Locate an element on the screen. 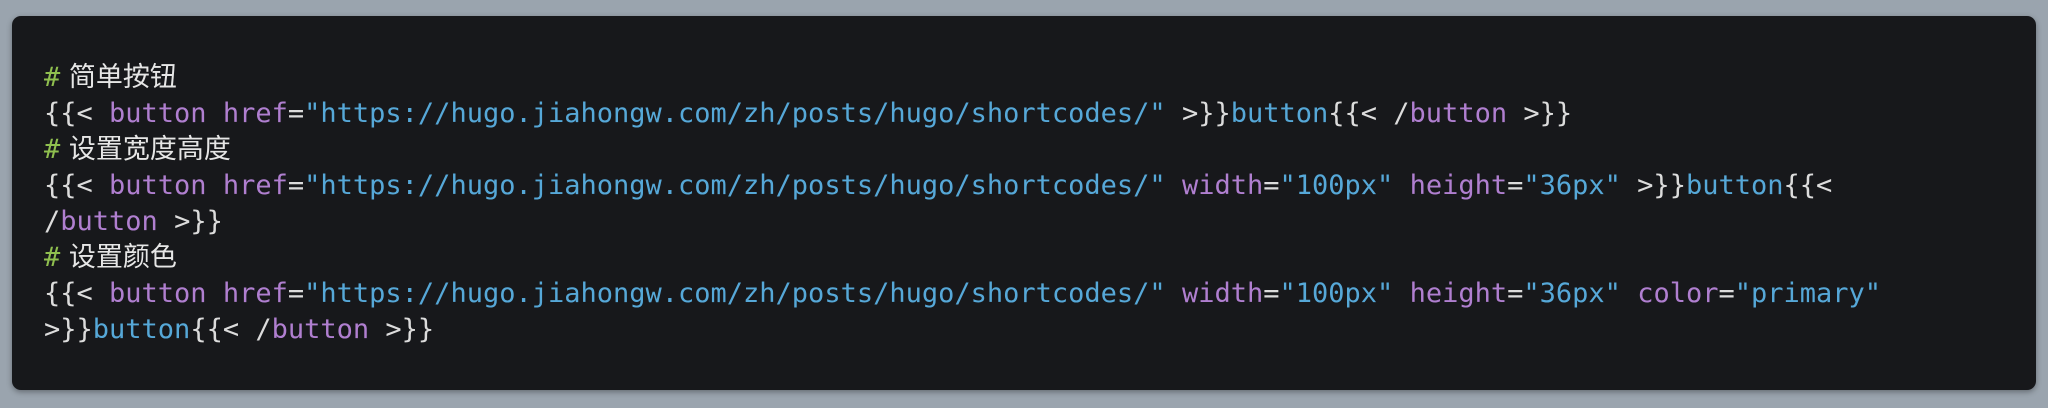 This screenshot has height=408, width=2048. code-line-3: # 设置宽度高度 is located at coordinates (1024, 150).